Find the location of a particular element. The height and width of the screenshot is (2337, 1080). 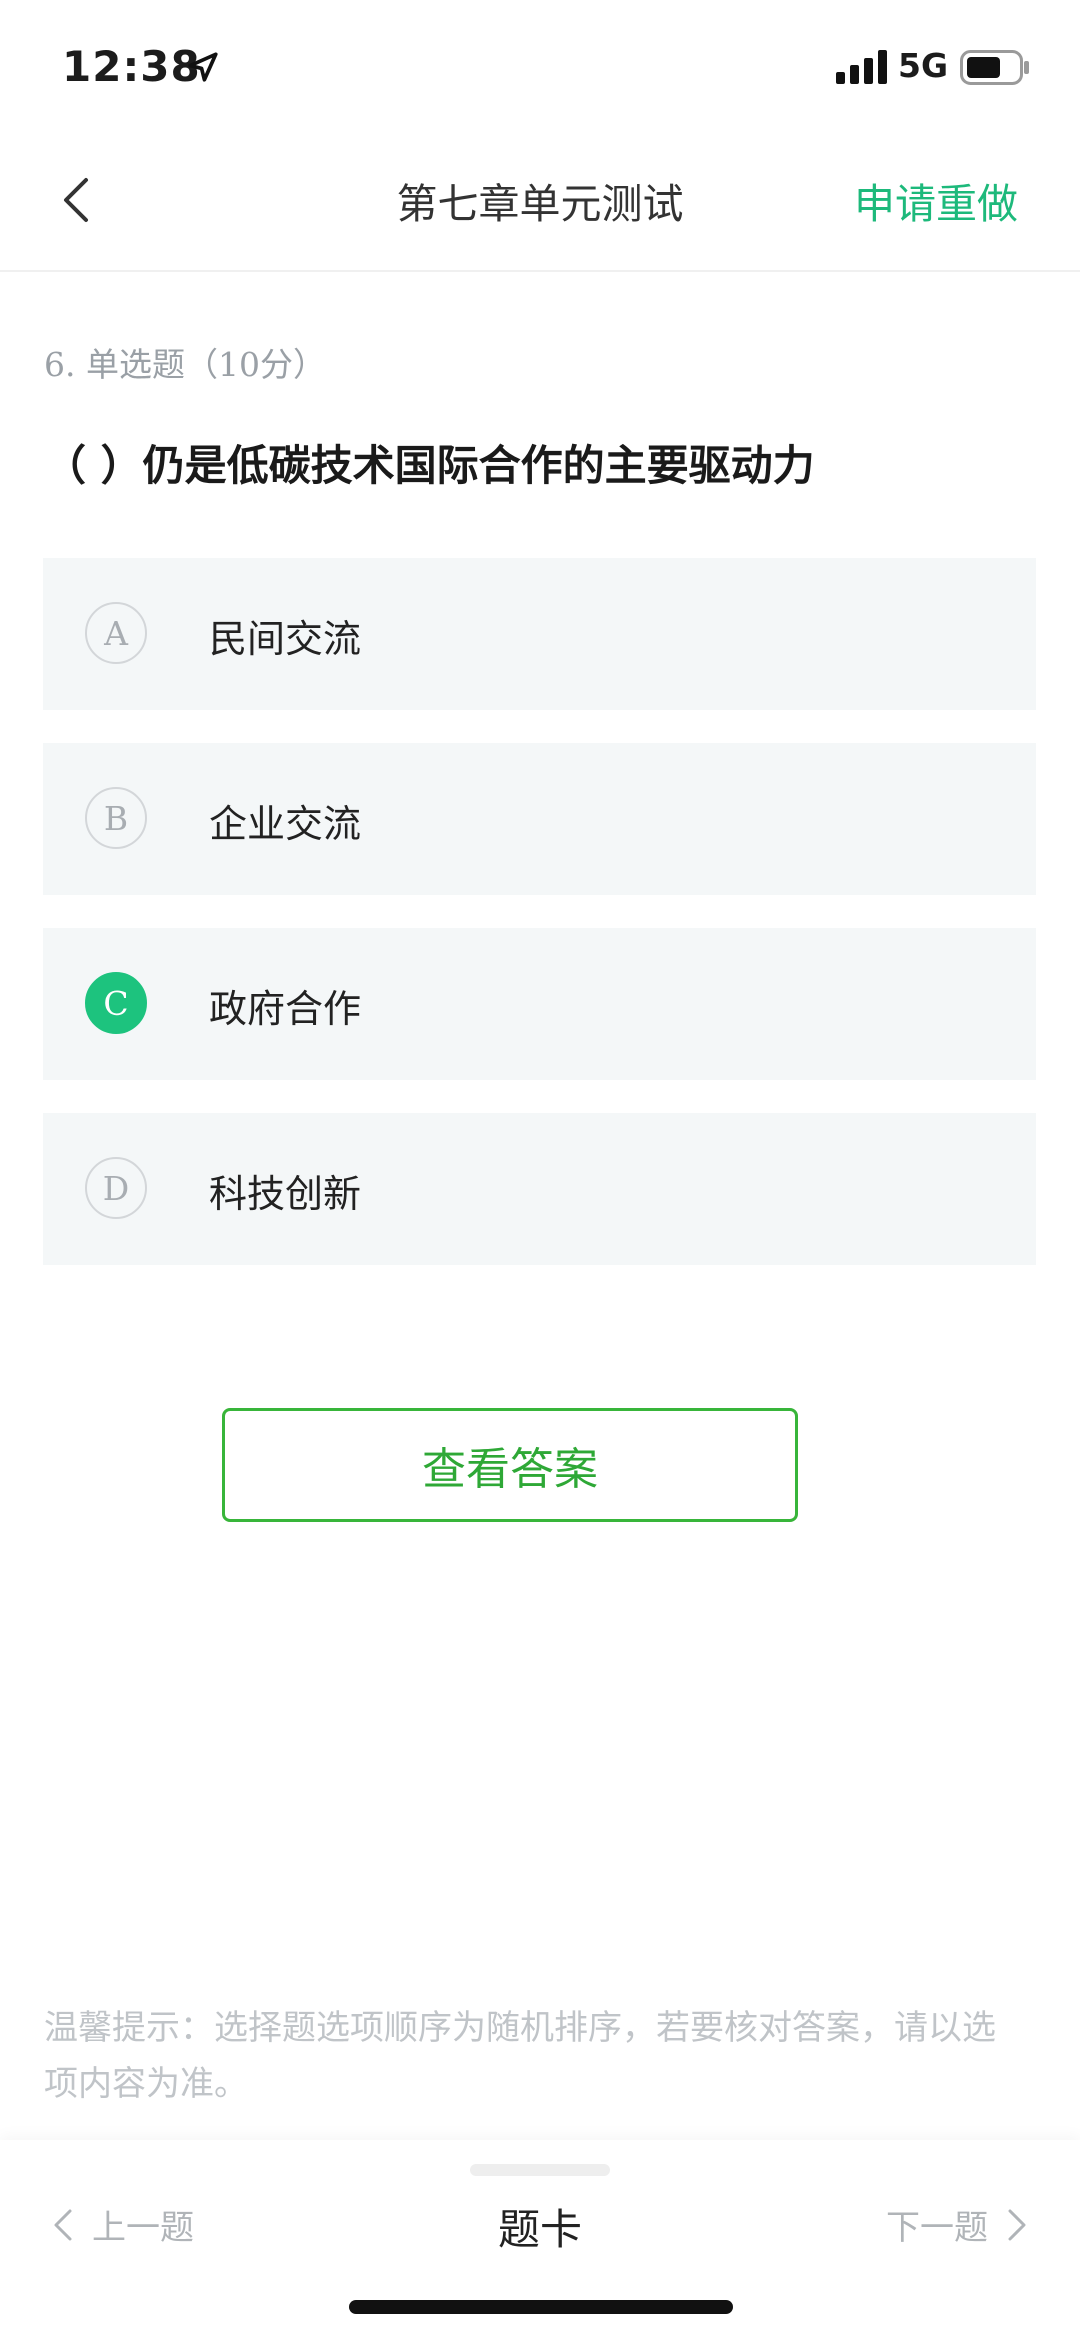

option-letter-selected: C is located at coordinates (116, 1003).